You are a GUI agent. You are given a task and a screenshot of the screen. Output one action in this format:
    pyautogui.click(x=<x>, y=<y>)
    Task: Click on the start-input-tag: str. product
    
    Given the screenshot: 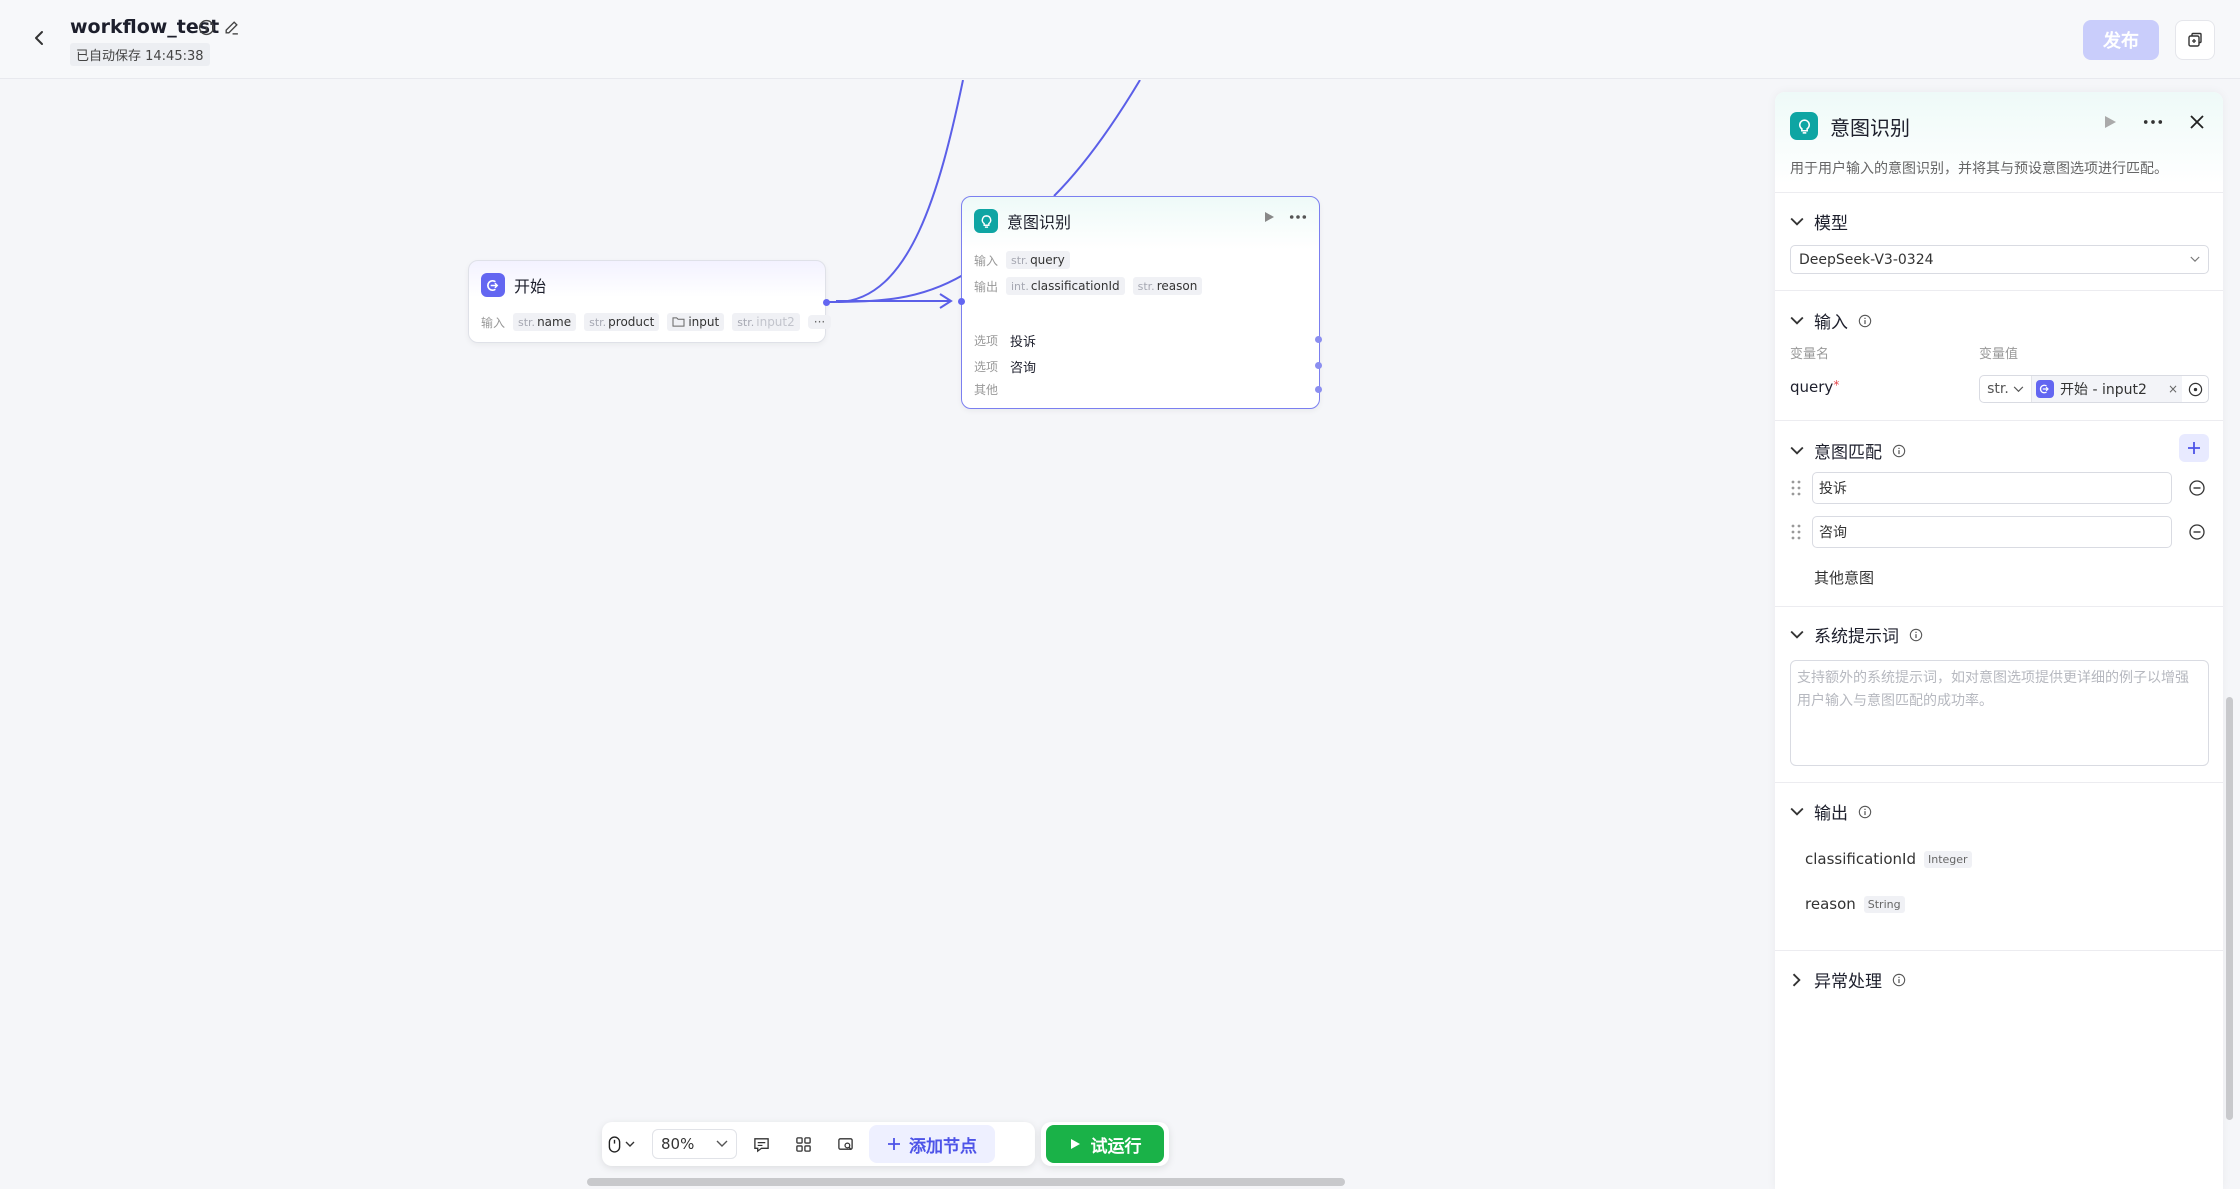 What is the action you would take?
    pyautogui.click(x=622, y=322)
    